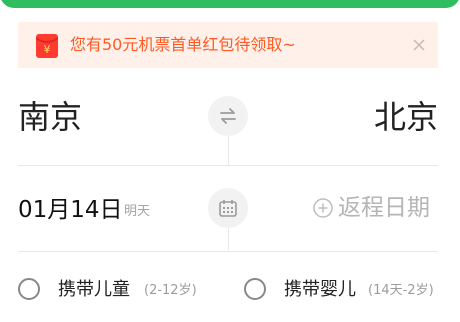 This screenshot has height=322, width=460. I want to click on child-age-range: (2-12岁), so click(170, 290).